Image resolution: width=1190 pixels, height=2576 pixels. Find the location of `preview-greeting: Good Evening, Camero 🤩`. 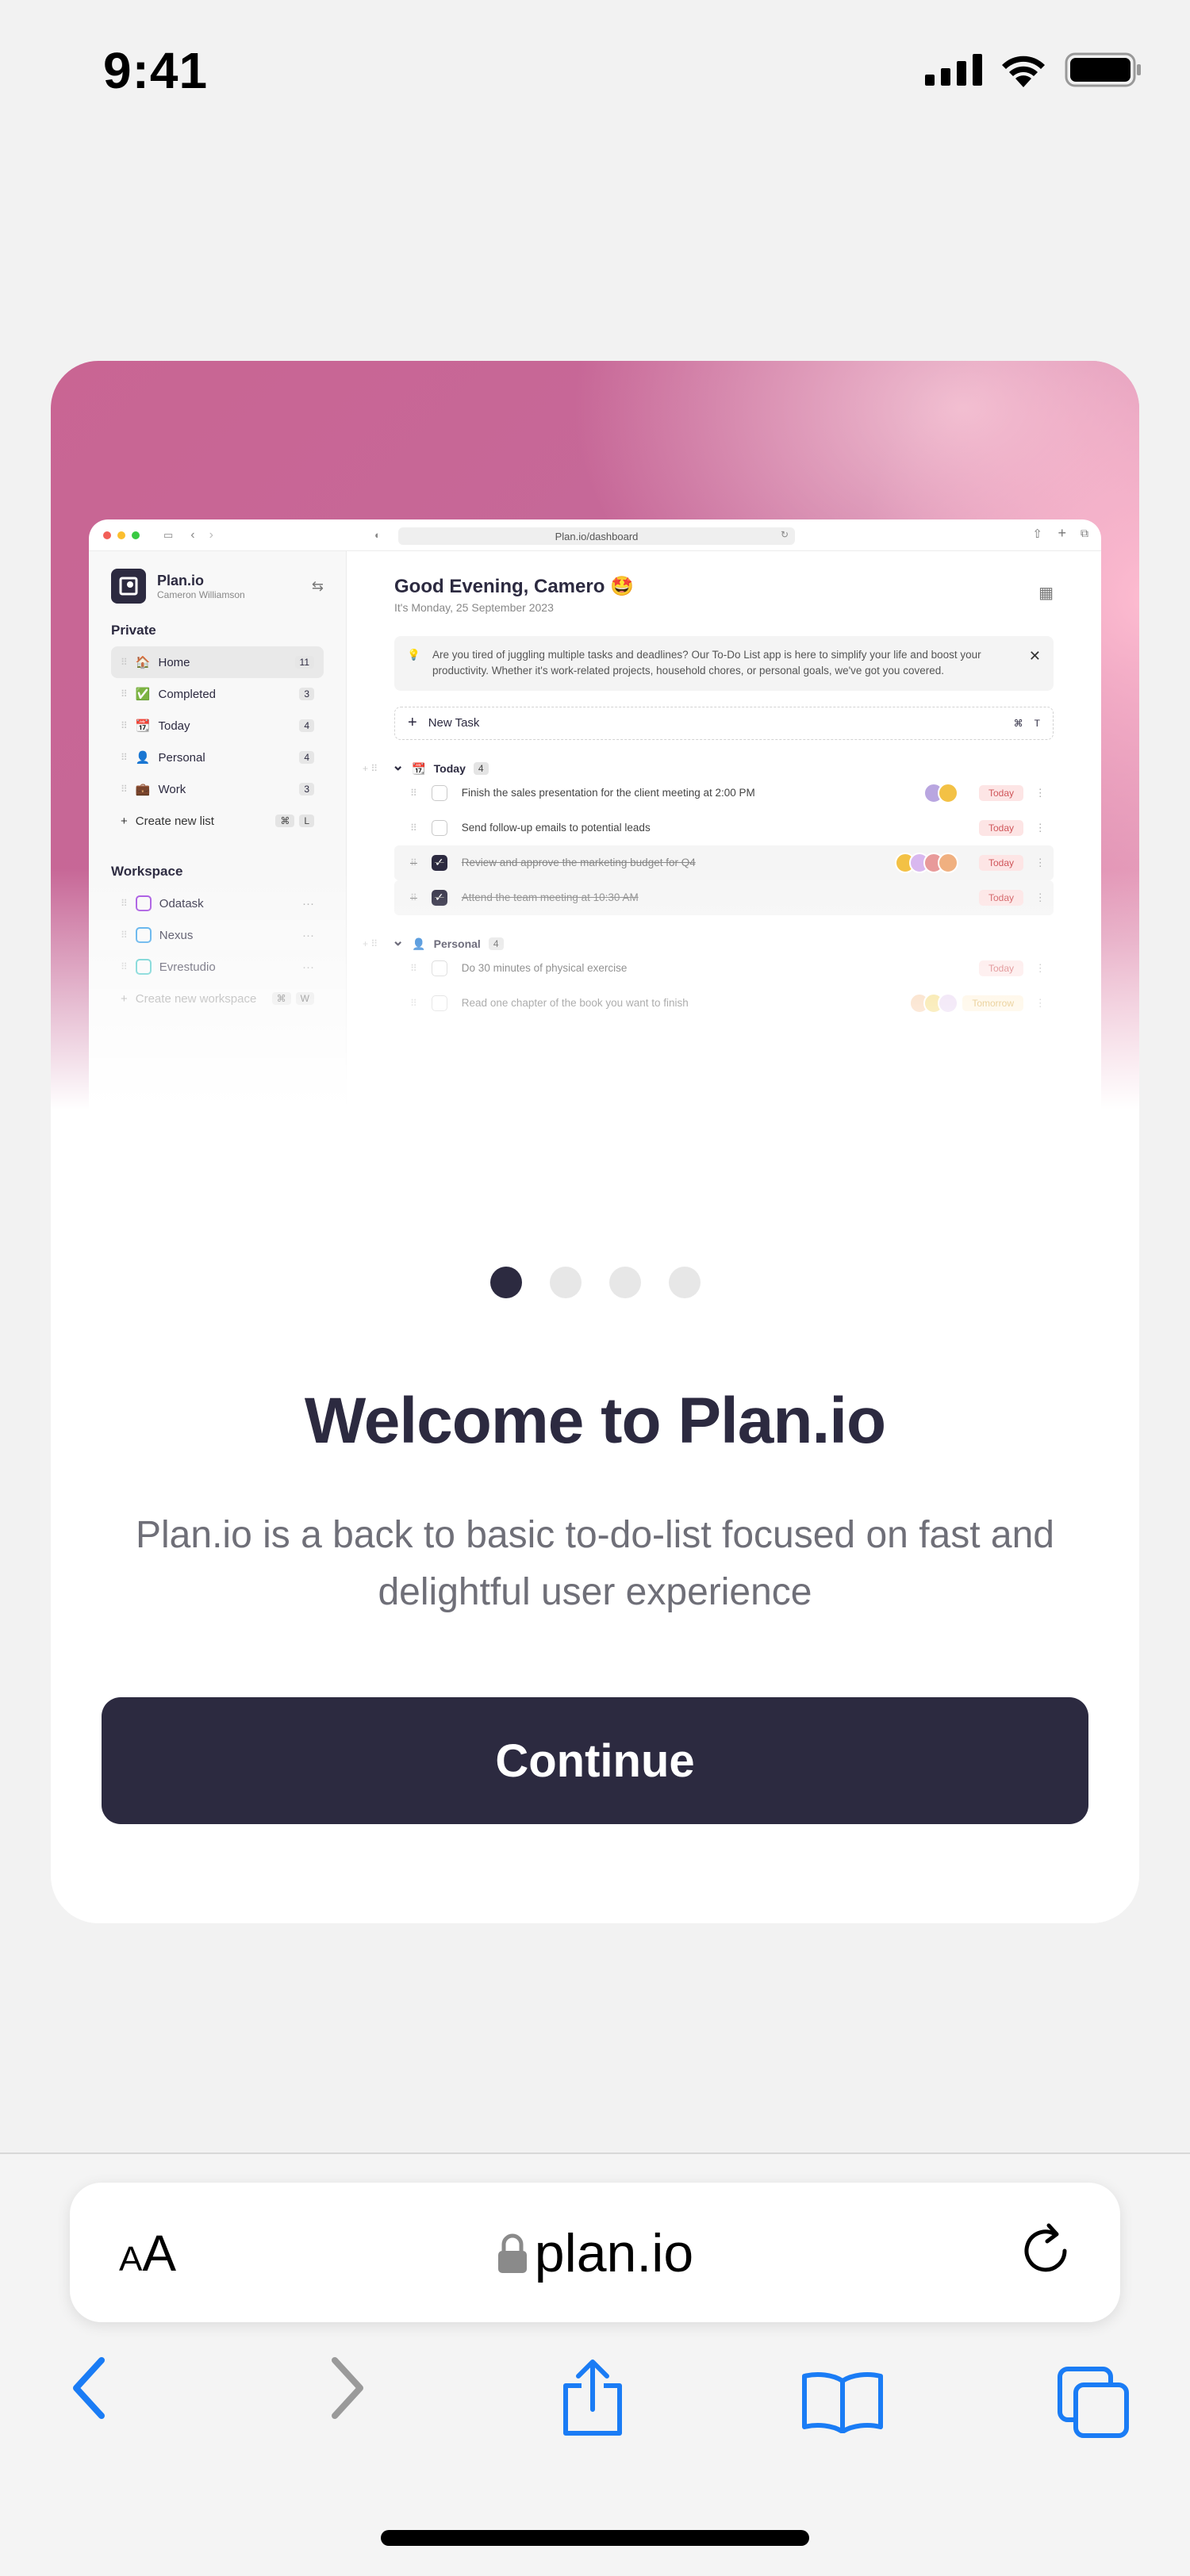

preview-greeting: Good Evening, Camero 🤩 is located at coordinates (514, 586).